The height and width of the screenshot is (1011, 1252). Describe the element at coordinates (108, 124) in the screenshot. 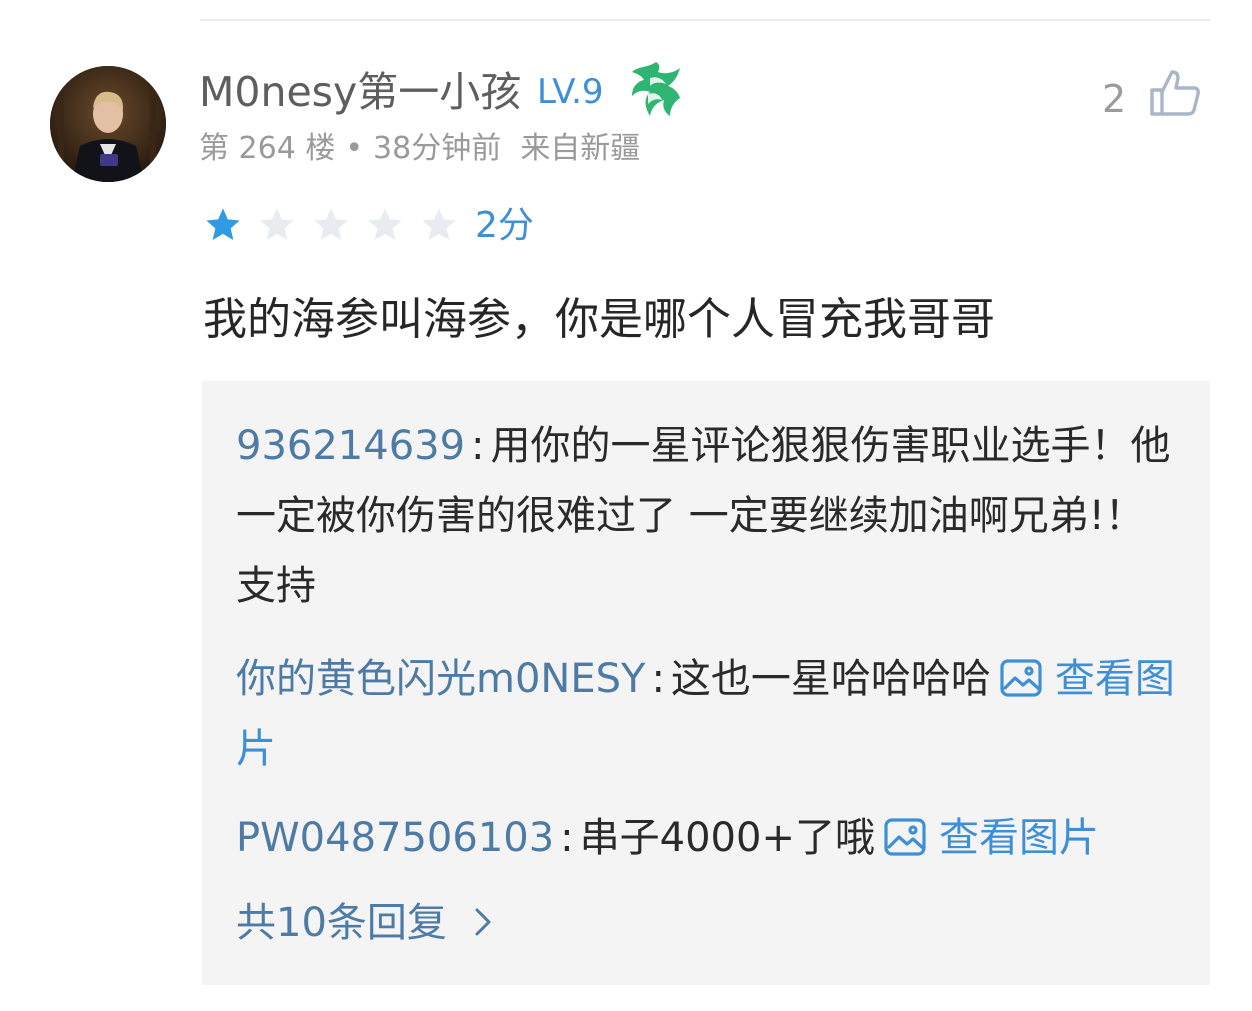

I see `avatar` at that location.